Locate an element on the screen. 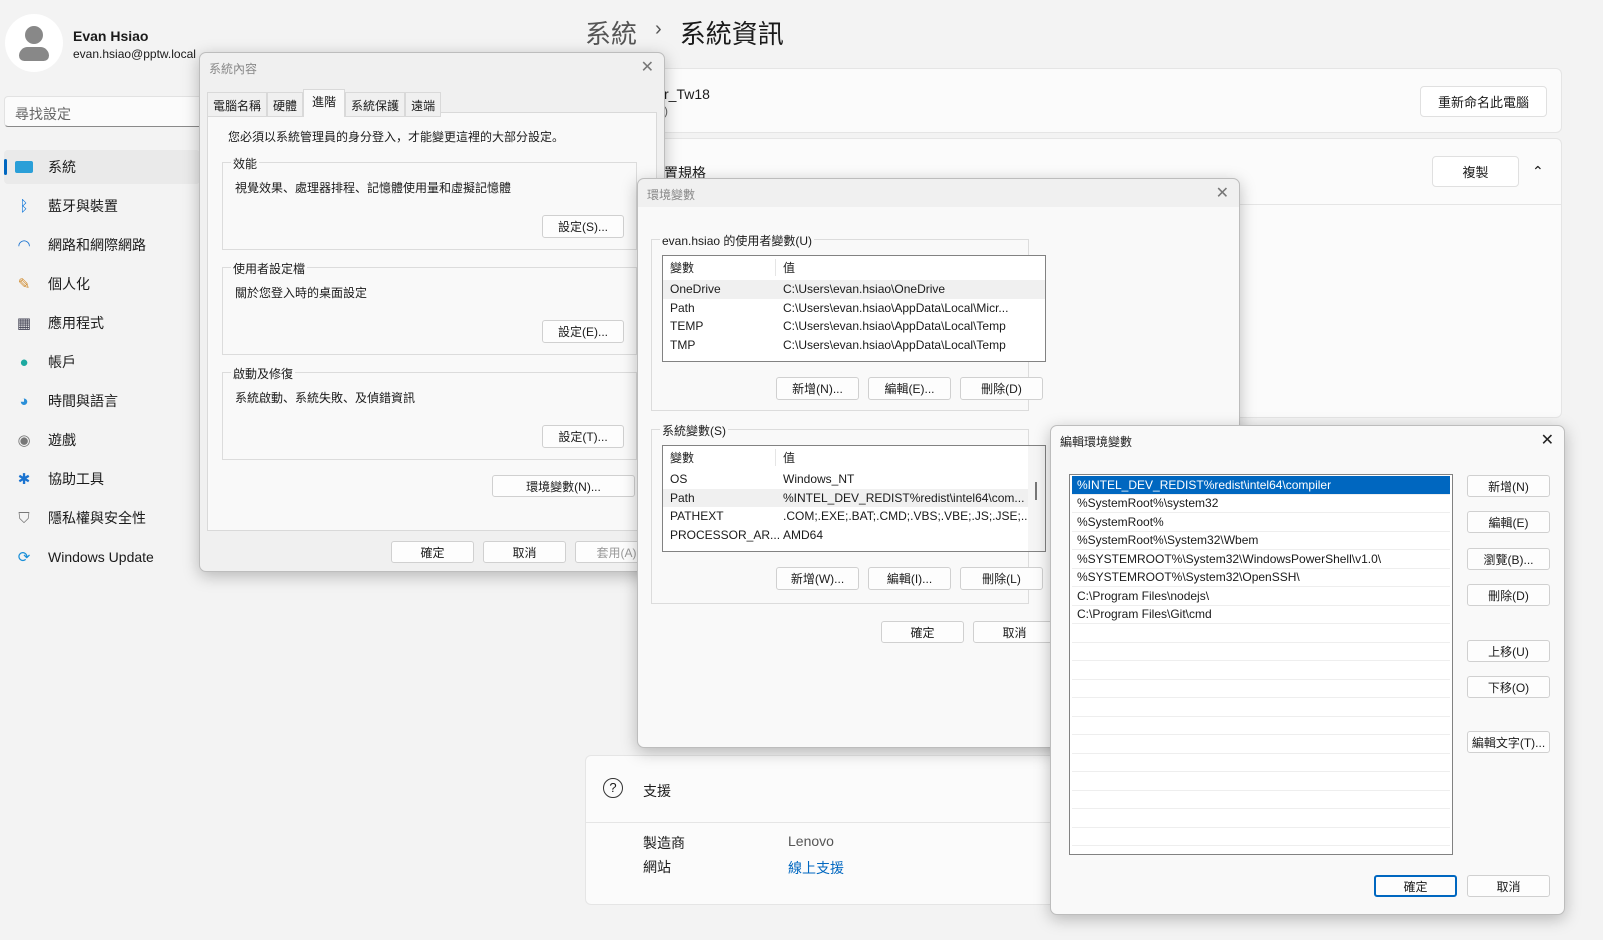 The height and width of the screenshot is (940, 1603). delete-user-variable-button: 刪除(D) is located at coordinates (1001, 388).